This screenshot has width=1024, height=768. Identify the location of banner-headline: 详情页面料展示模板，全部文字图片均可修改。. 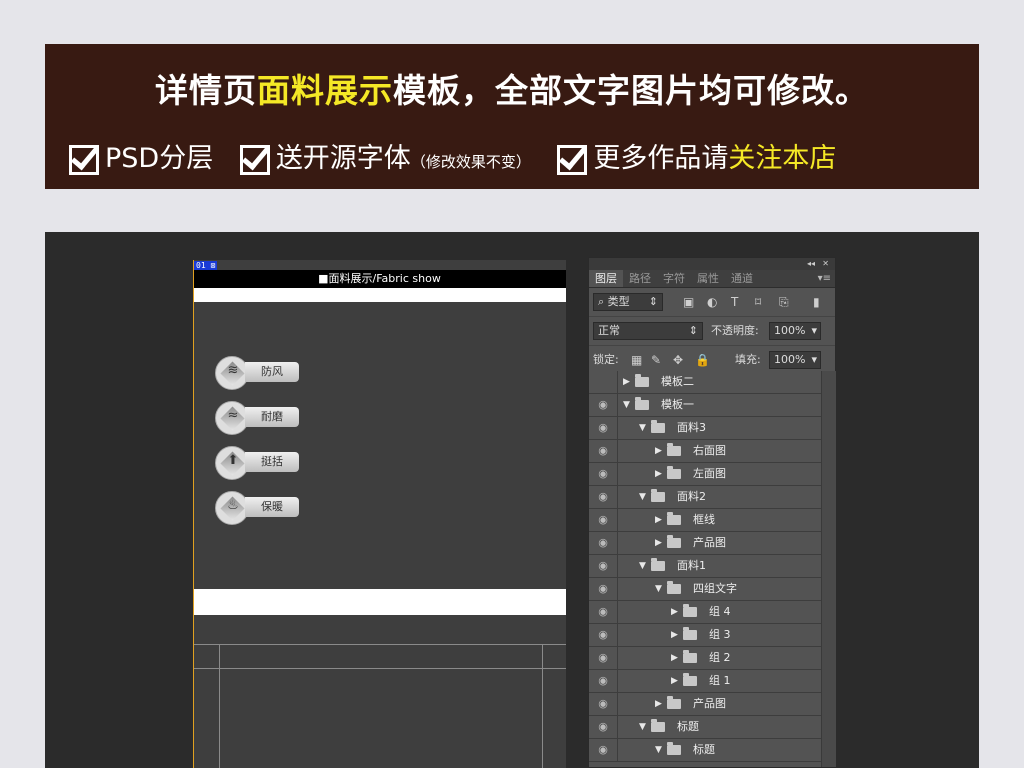
(512, 88).